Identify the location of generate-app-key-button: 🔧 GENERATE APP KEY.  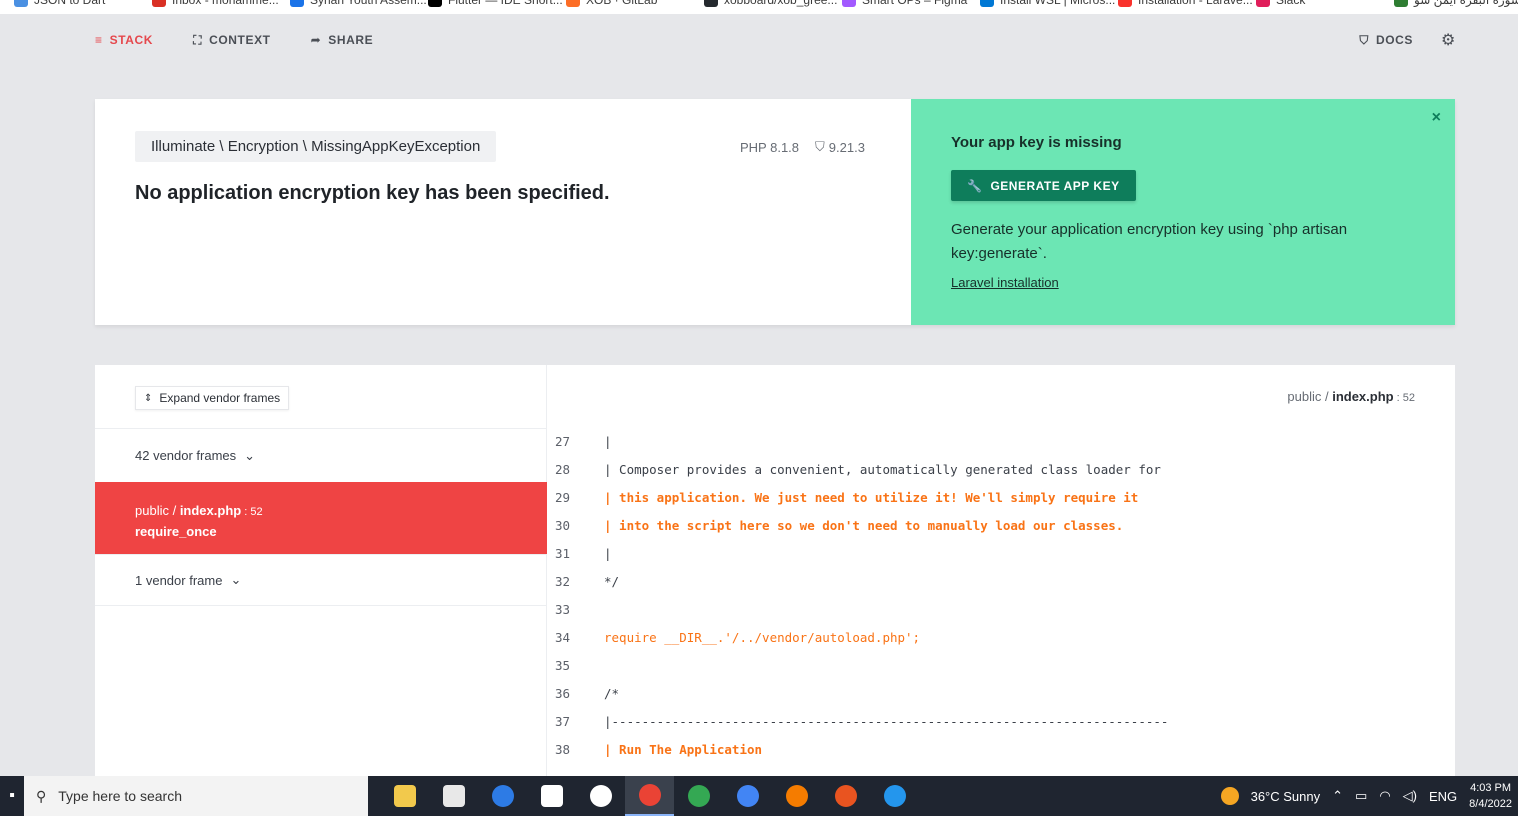
(1043, 185).